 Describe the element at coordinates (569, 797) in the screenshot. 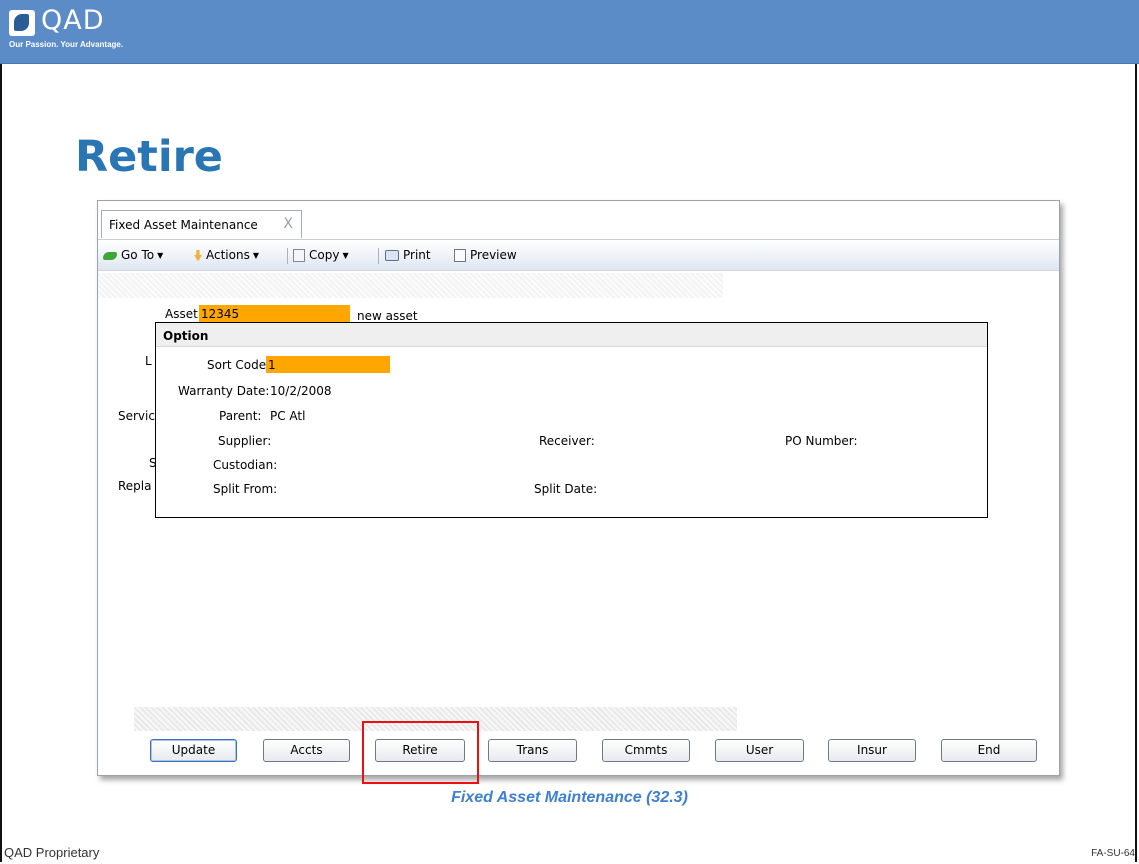

I see `figure-caption: Fixed Asset Maintenance (32.3)` at that location.